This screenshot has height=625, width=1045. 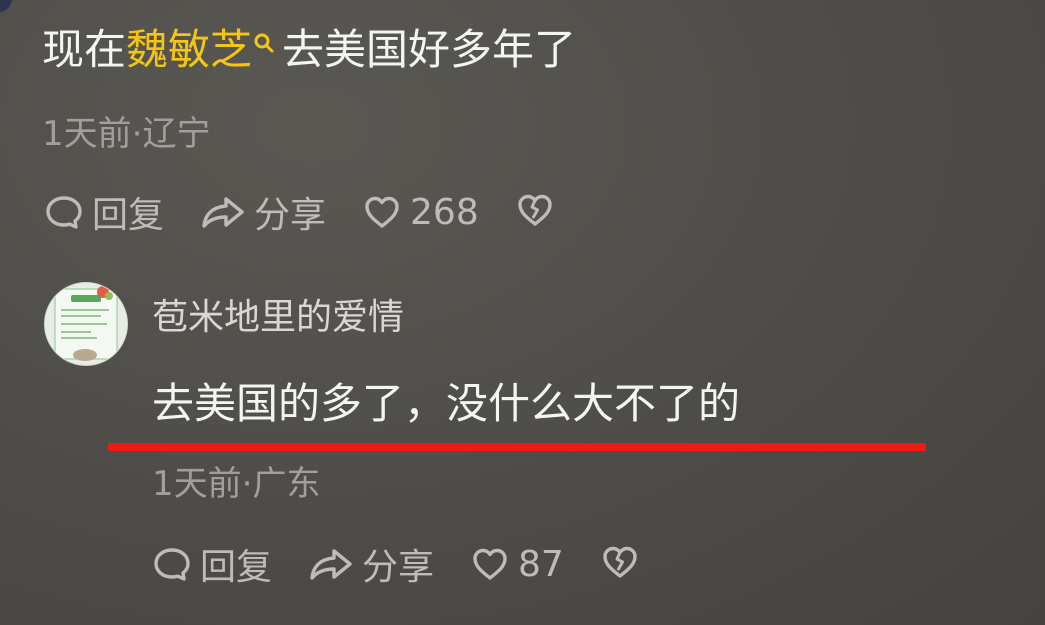 I want to click on comment-suffix: 去美国好多年了, so click(x=429, y=49).